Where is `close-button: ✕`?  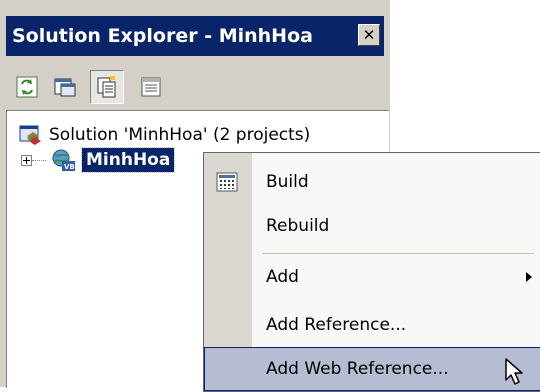 close-button: ✕ is located at coordinates (369, 35).